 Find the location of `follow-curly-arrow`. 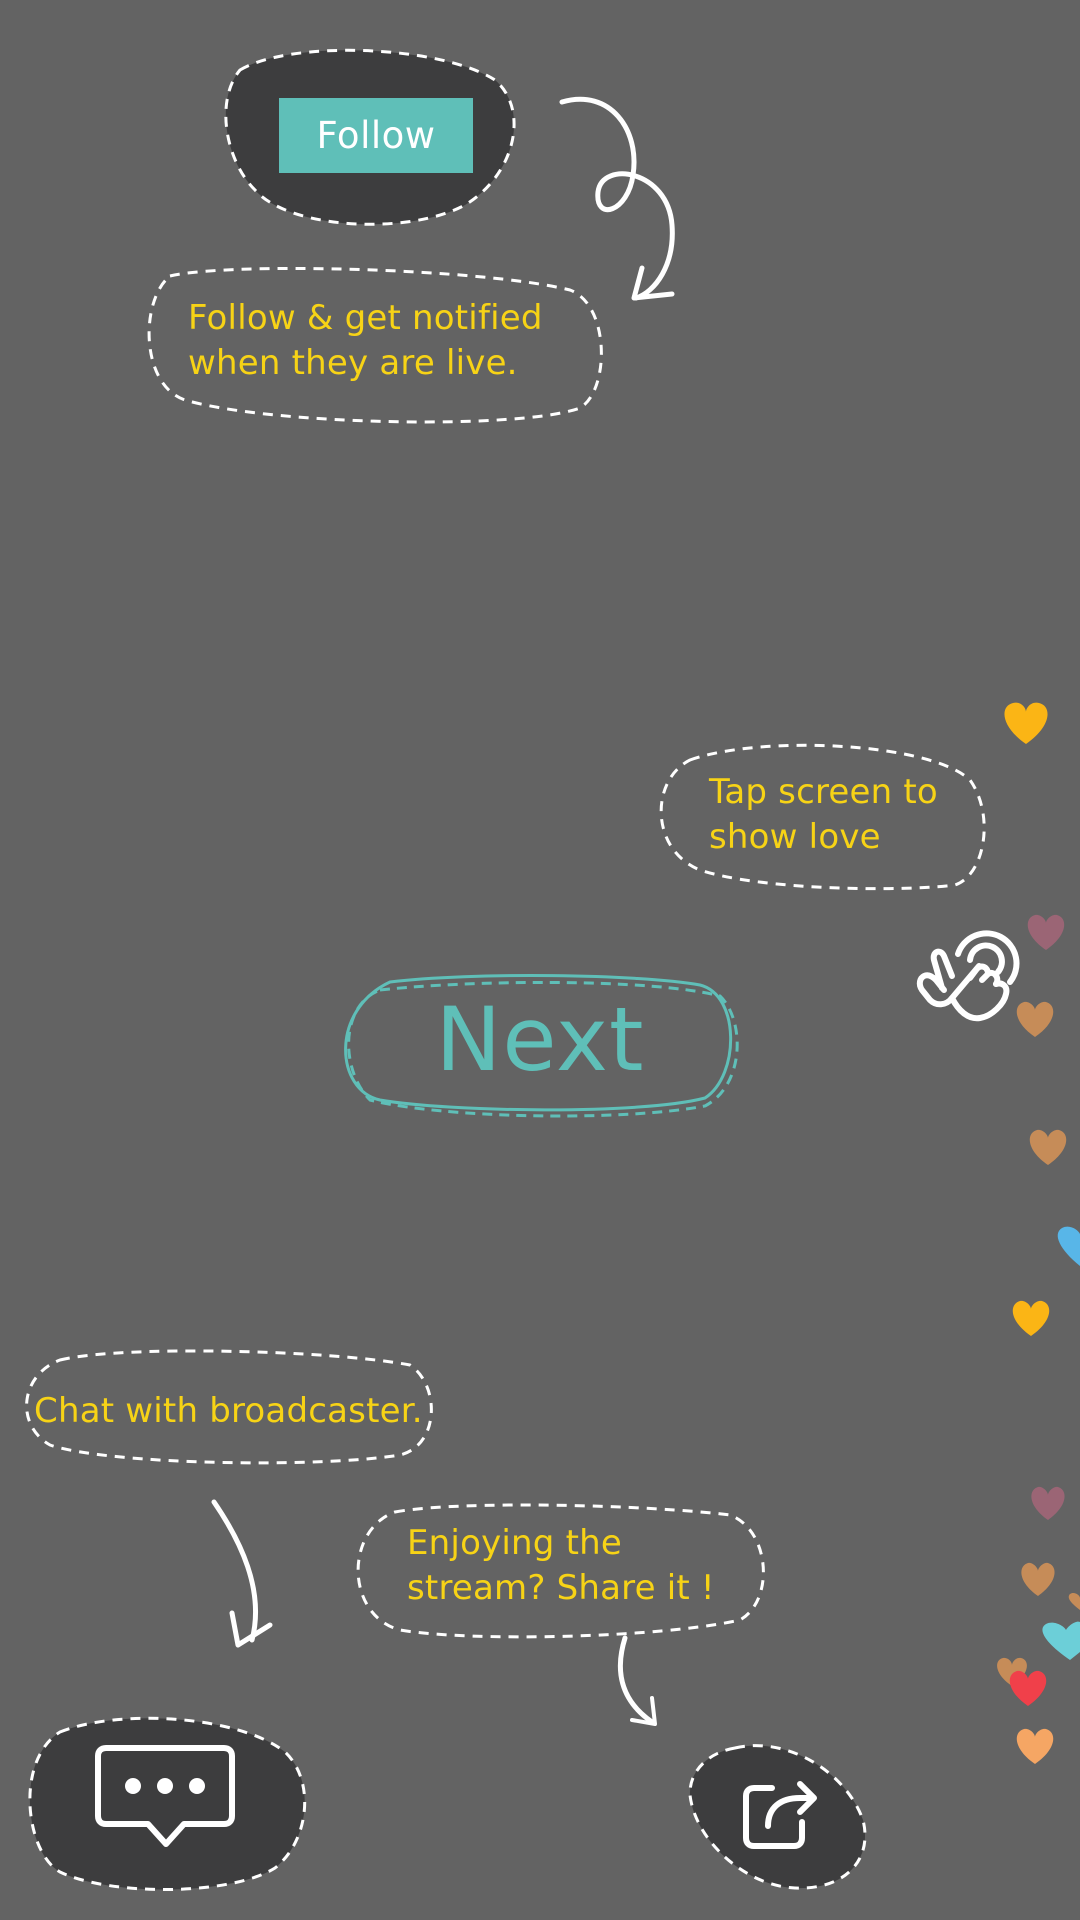

follow-curly-arrow is located at coordinates (617, 198).